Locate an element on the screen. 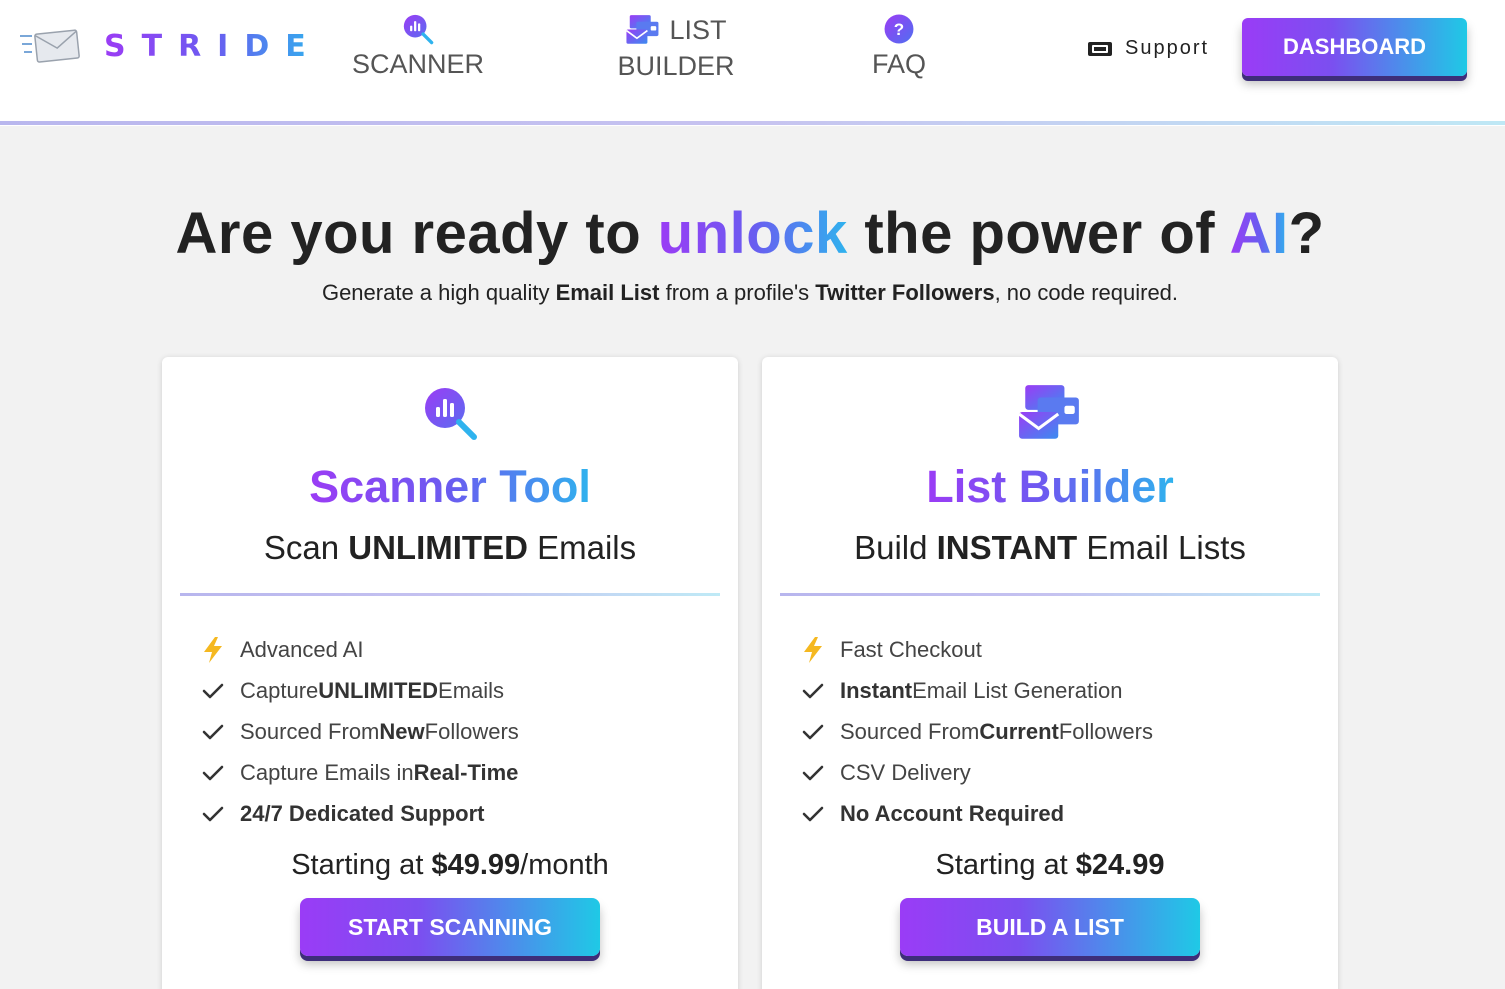 The image size is (1505, 989). brand-logo-link: STRIDE is located at coordinates (171, 46).